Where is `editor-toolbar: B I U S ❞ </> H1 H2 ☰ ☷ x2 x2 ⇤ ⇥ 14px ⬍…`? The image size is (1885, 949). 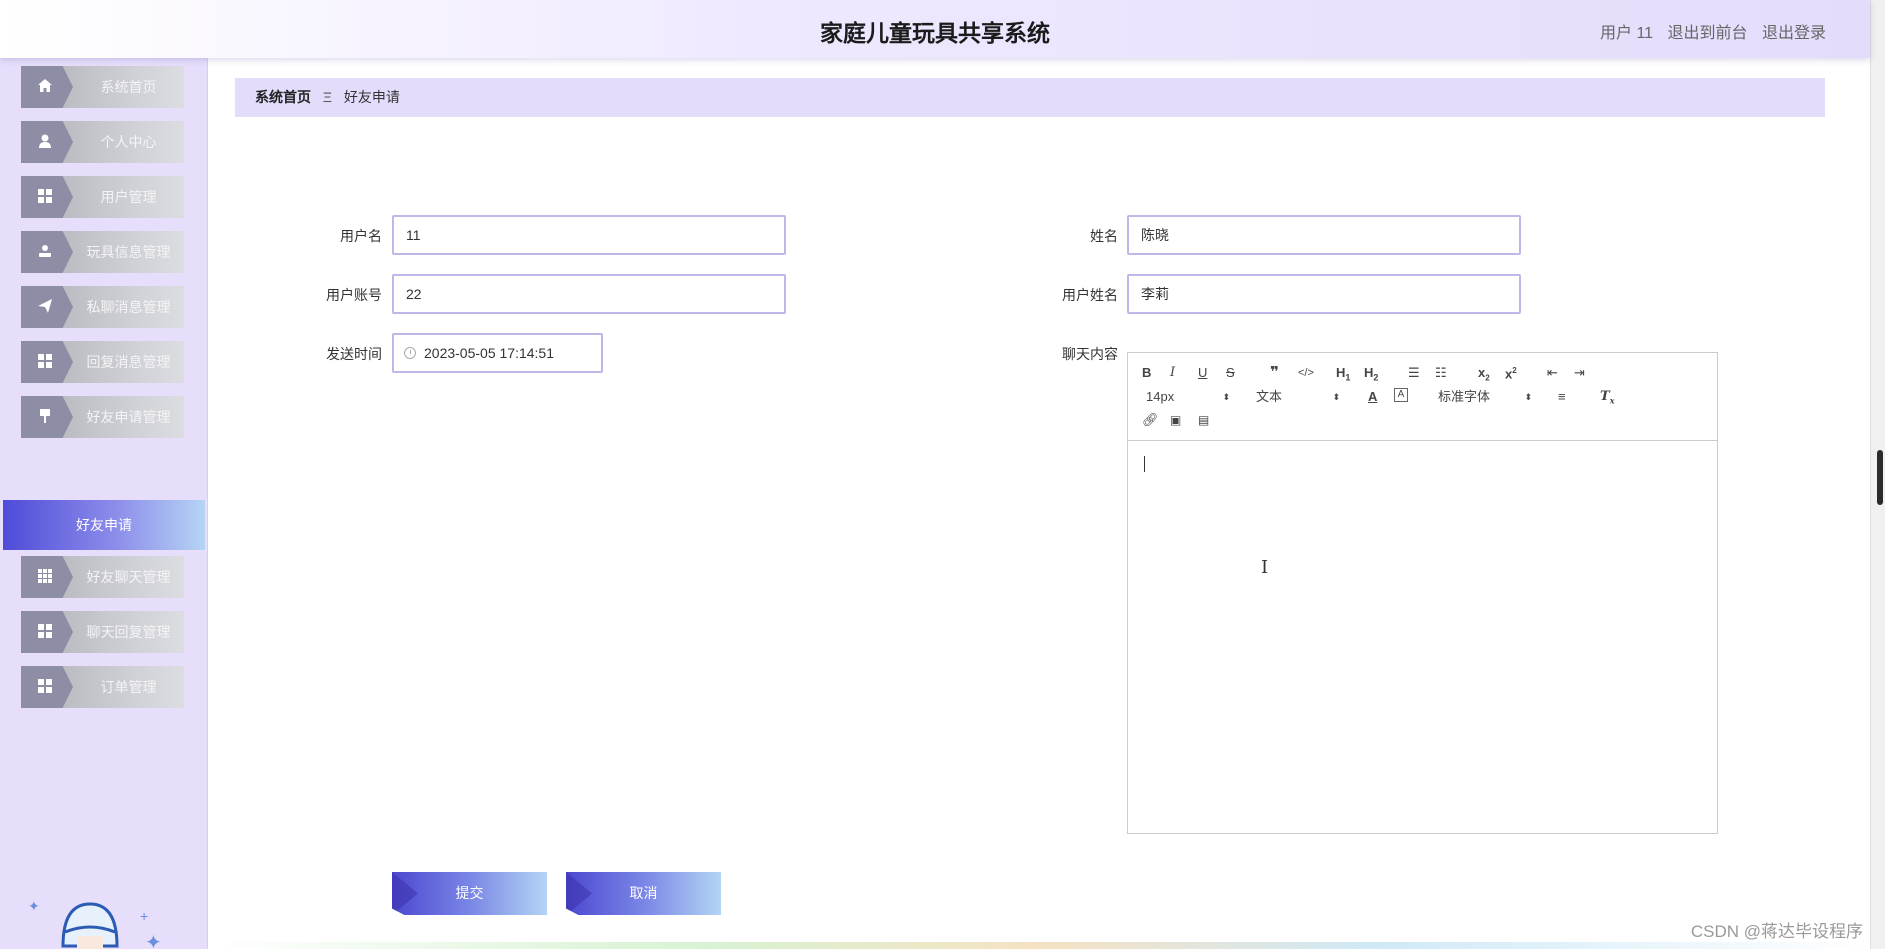 editor-toolbar: B I U S ❞ </> H1 H2 ☰ ☷ x2 x2 ⇤ ⇥ 14px ⬍… is located at coordinates (1422, 397).